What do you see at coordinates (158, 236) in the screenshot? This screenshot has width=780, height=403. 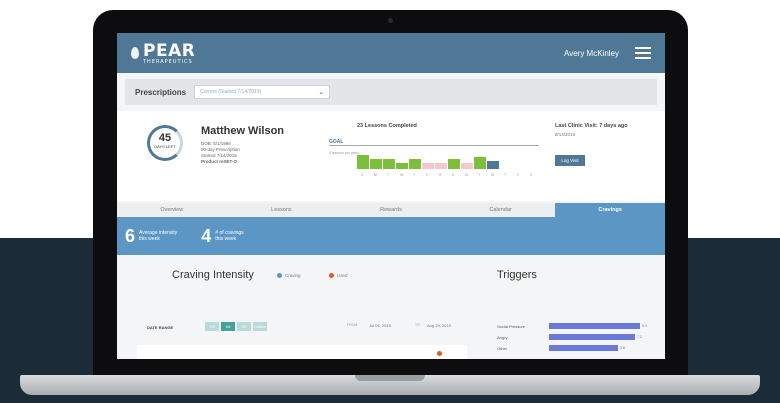 I see `stat-label: Average intensity this week` at bounding box center [158, 236].